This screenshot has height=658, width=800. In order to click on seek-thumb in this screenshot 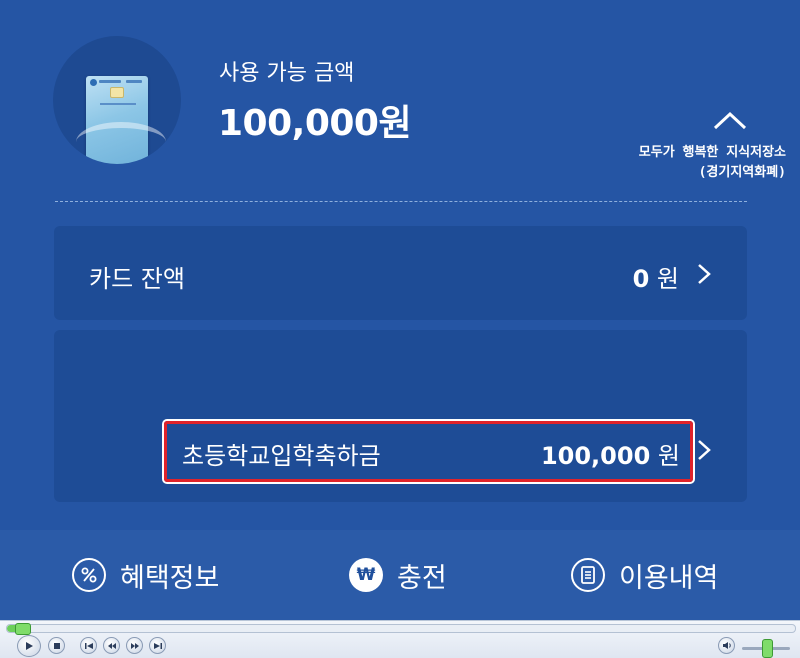, I will do `click(23, 629)`.